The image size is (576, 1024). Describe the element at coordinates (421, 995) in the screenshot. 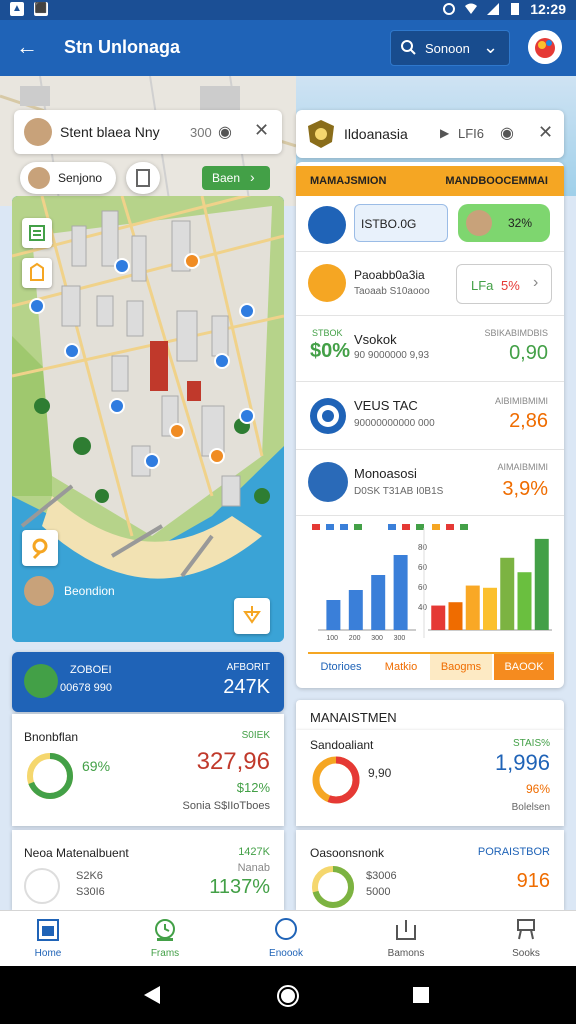

I see `recents-icon` at that location.